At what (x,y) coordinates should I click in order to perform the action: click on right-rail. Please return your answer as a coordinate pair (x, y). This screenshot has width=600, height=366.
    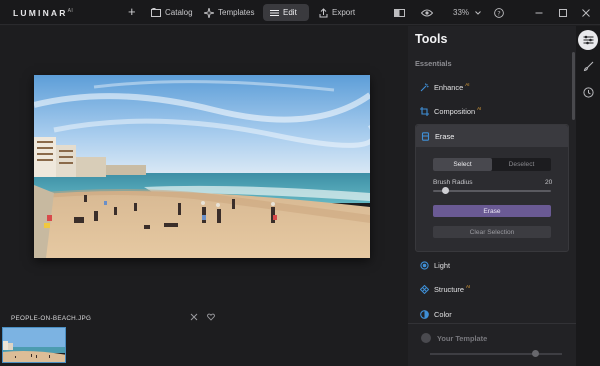
    Looking at the image, I should click on (588, 196).